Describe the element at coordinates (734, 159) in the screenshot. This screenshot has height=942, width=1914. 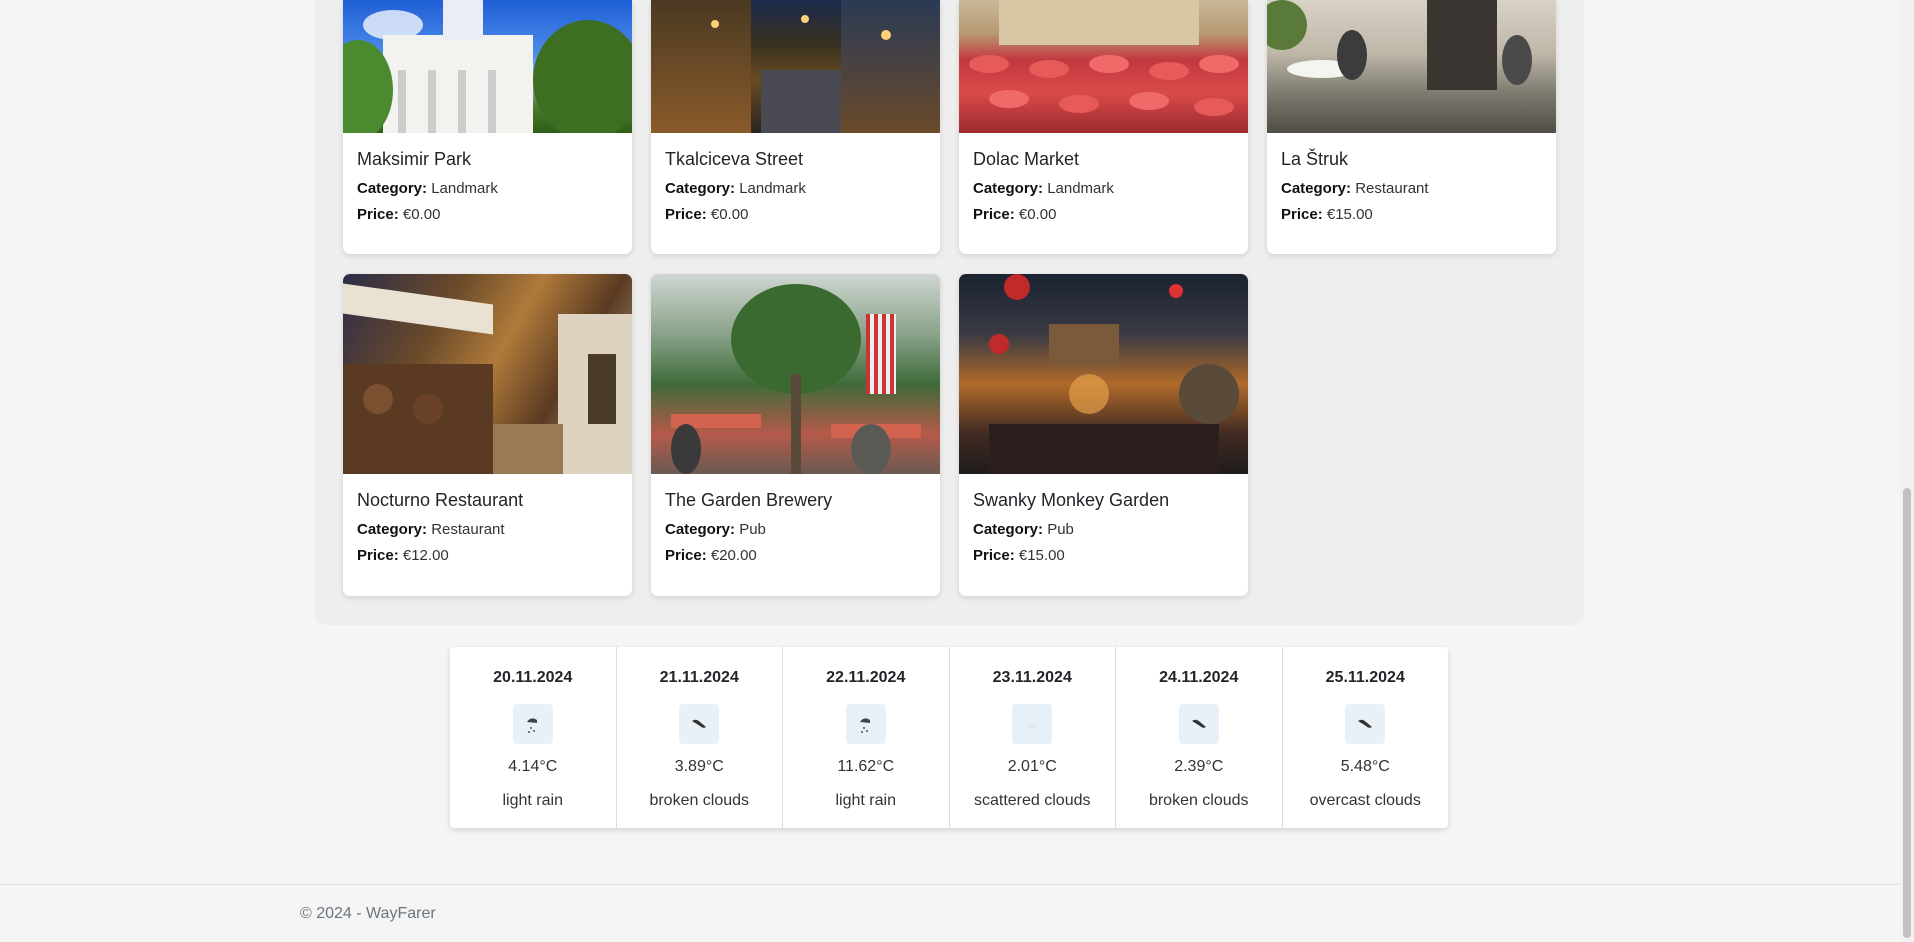
I see `place-name: Tkalciceva Street` at that location.